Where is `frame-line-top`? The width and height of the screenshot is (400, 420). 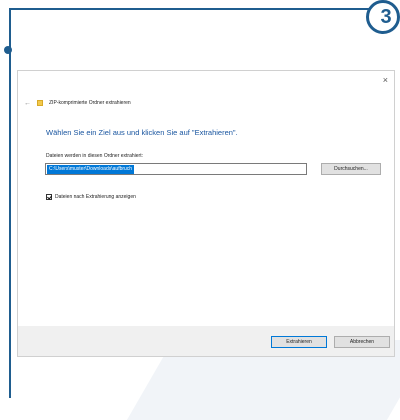 frame-line-top is located at coordinates (195, 9).